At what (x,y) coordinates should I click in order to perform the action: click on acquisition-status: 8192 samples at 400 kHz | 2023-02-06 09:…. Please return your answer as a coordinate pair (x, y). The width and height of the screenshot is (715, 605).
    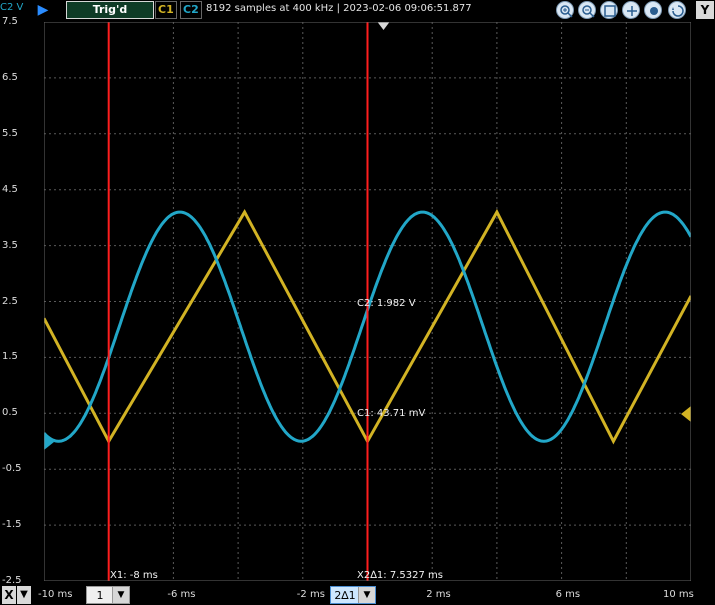
    Looking at the image, I should click on (339, 8).